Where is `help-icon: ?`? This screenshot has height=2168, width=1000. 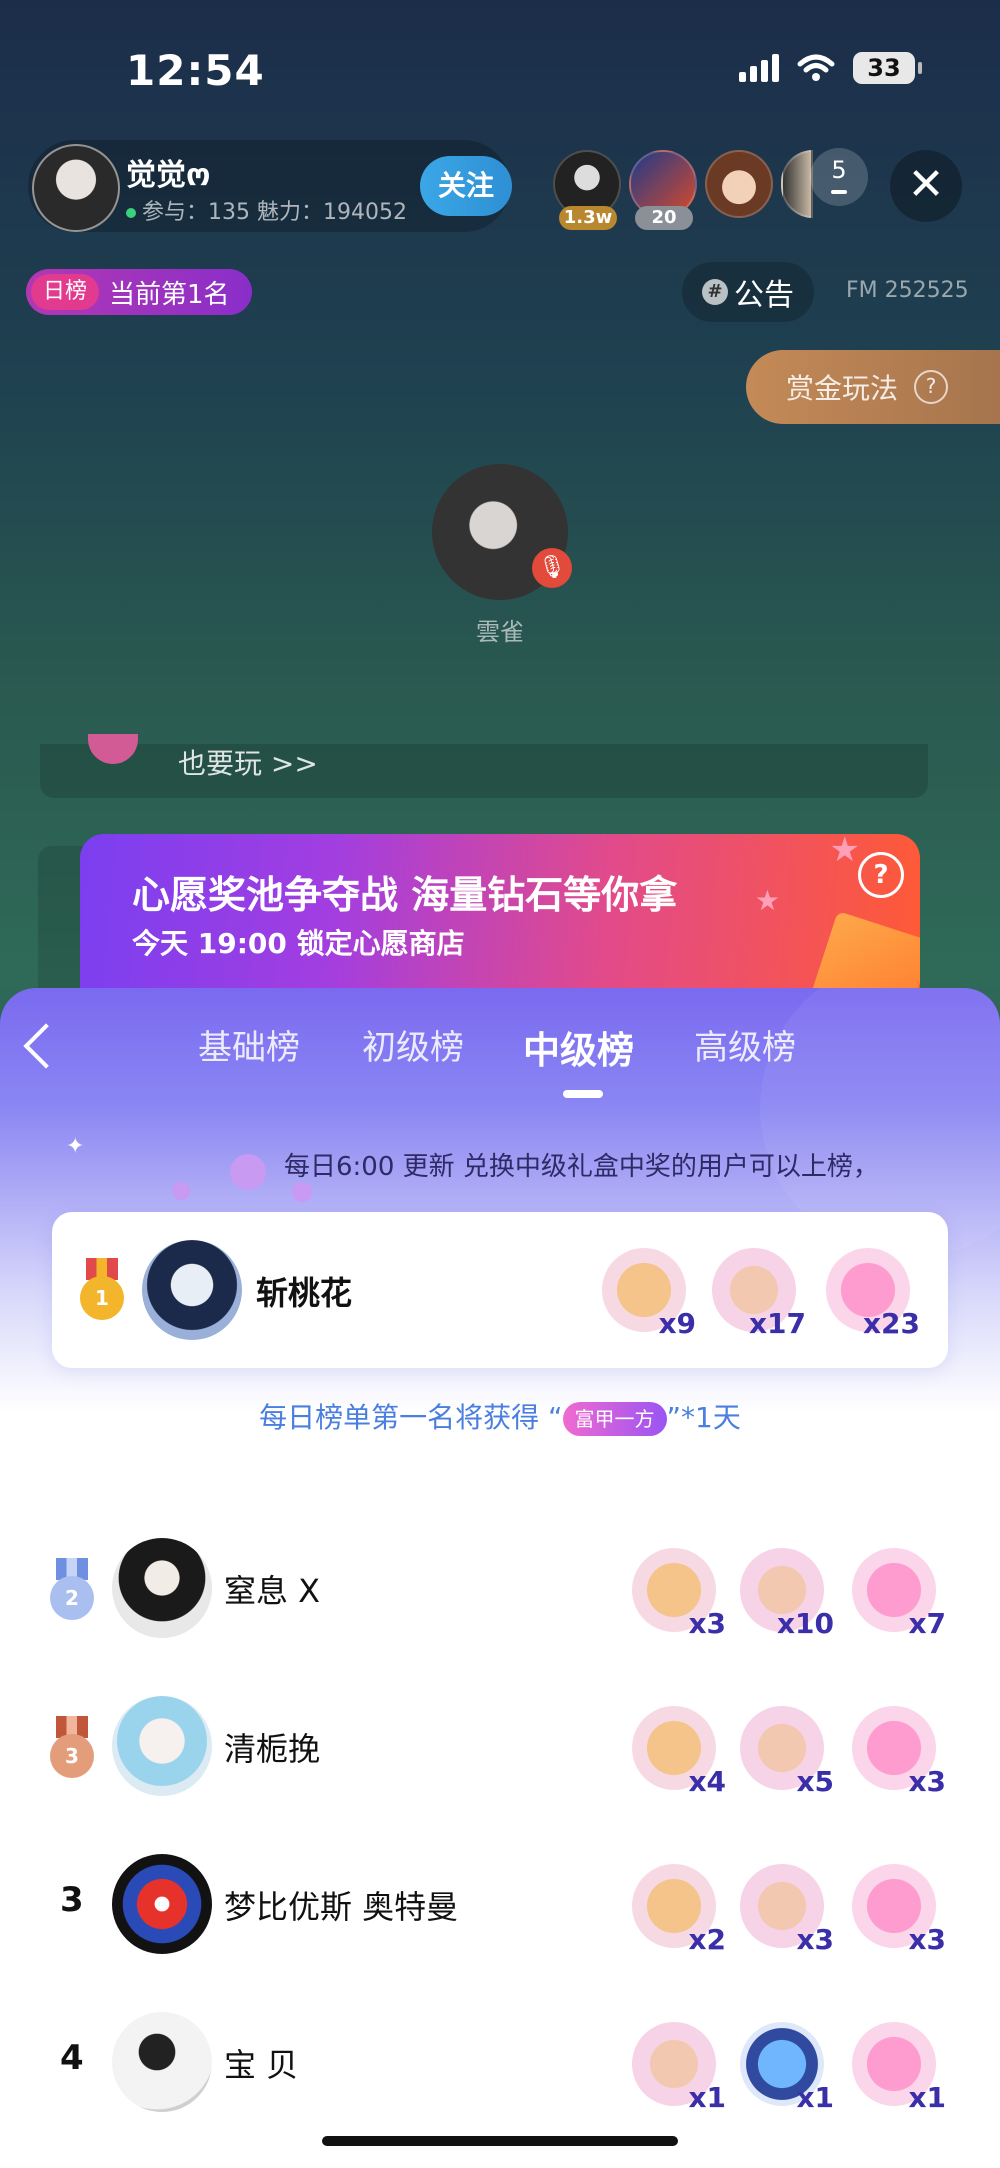
help-icon: ? is located at coordinates (931, 387).